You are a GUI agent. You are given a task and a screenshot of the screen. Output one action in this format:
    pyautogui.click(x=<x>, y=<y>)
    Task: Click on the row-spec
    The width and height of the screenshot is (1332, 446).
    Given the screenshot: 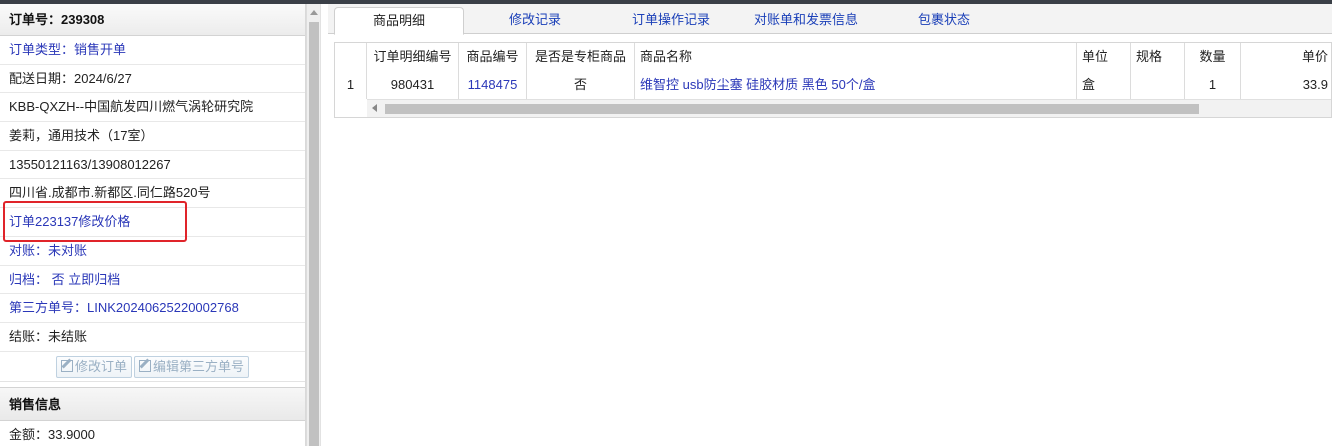 What is the action you would take?
    pyautogui.click(x=1158, y=85)
    